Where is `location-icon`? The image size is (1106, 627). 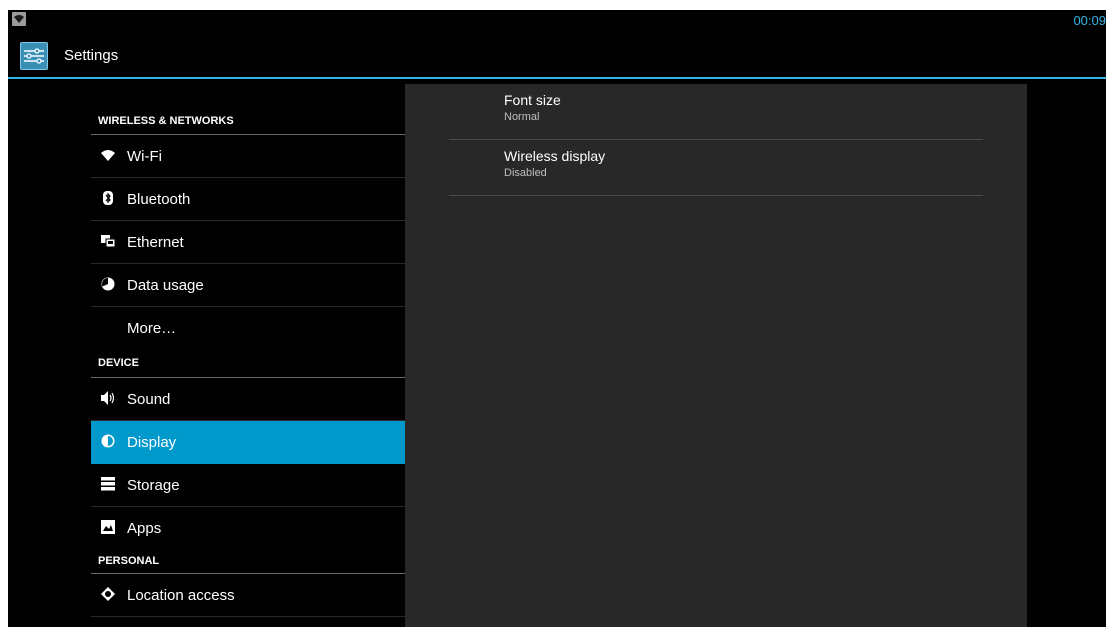
location-icon is located at coordinates (108, 594).